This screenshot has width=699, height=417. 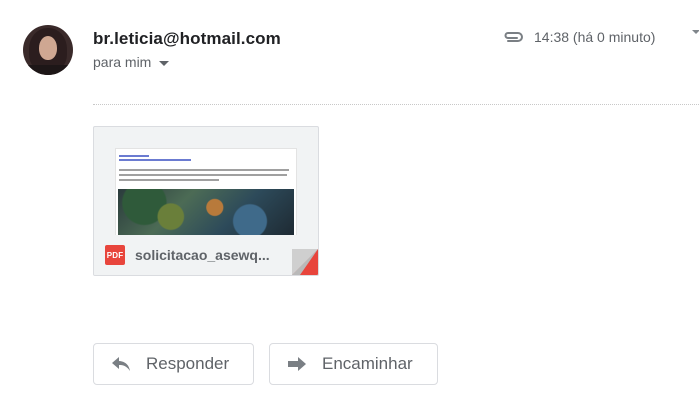 I want to click on forward-label: Encaminhar, so click(x=367, y=363).